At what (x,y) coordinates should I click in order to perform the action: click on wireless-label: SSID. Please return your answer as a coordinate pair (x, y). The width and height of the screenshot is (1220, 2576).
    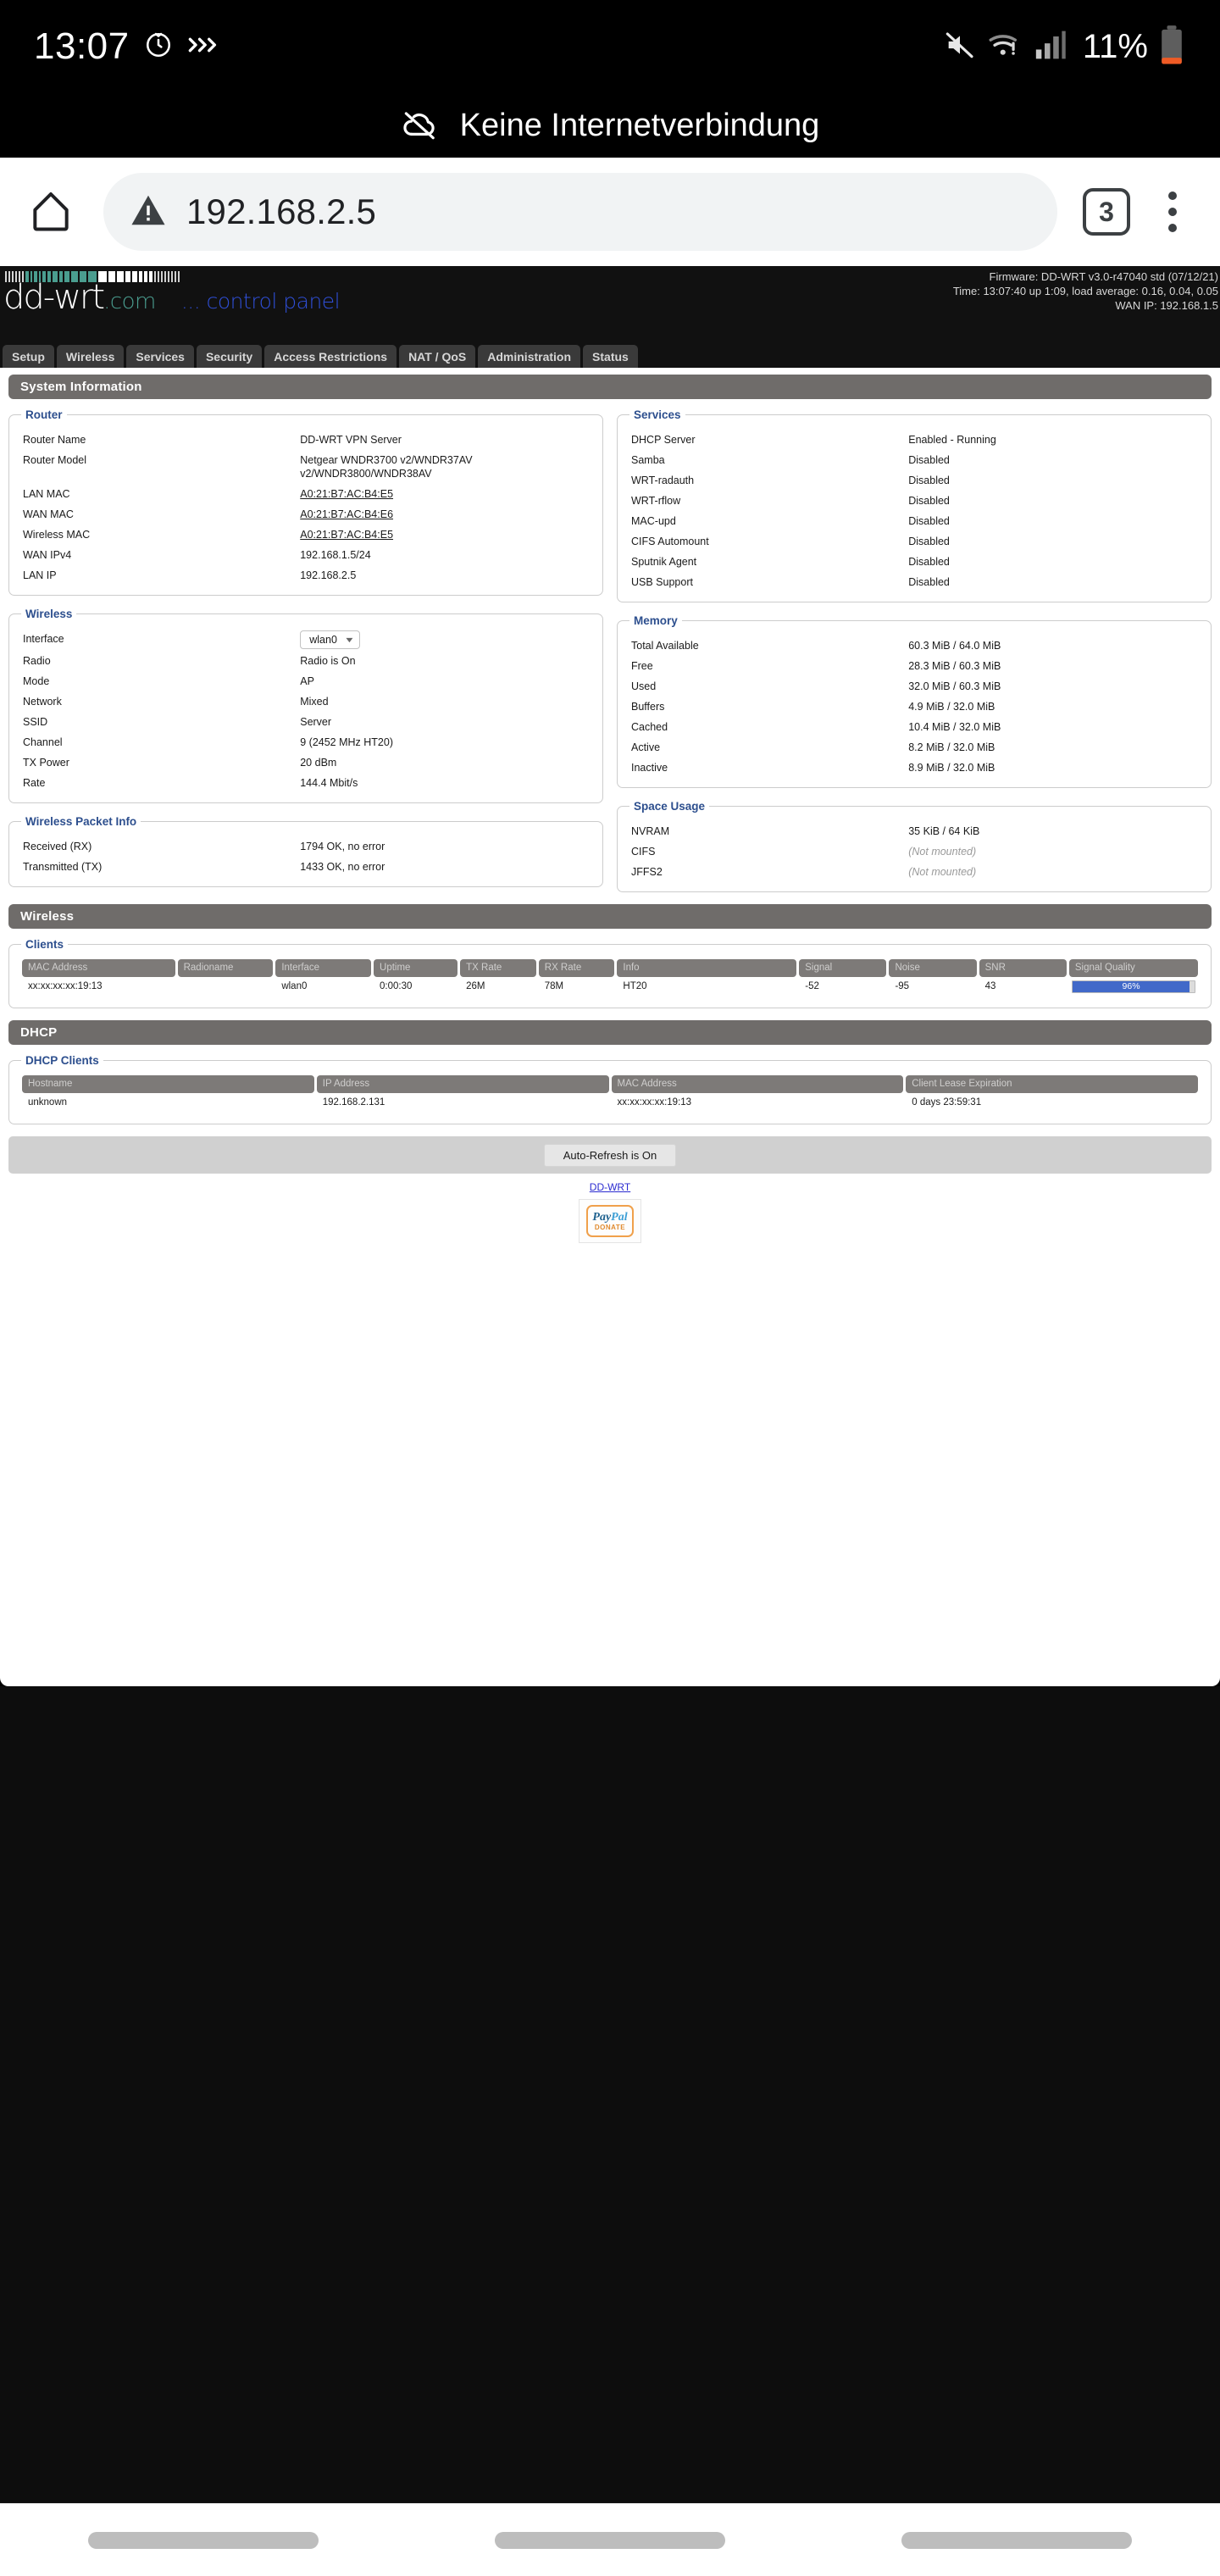
    Looking at the image, I should click on (35, 722).